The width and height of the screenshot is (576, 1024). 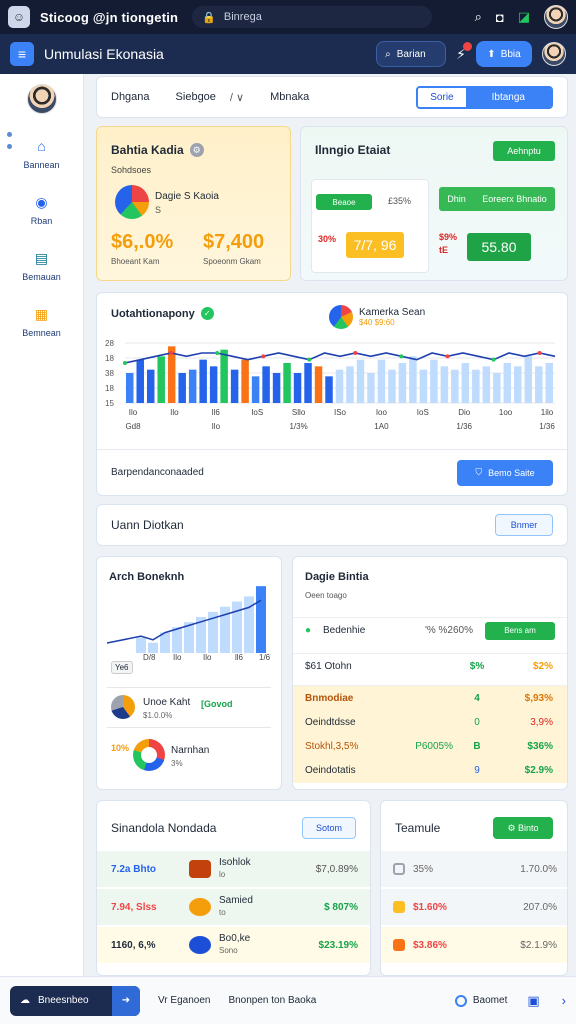 I want to click on list-item: 7.2a Bhto Isohlok lo $7,0.89%, so click(x=233, y=869).